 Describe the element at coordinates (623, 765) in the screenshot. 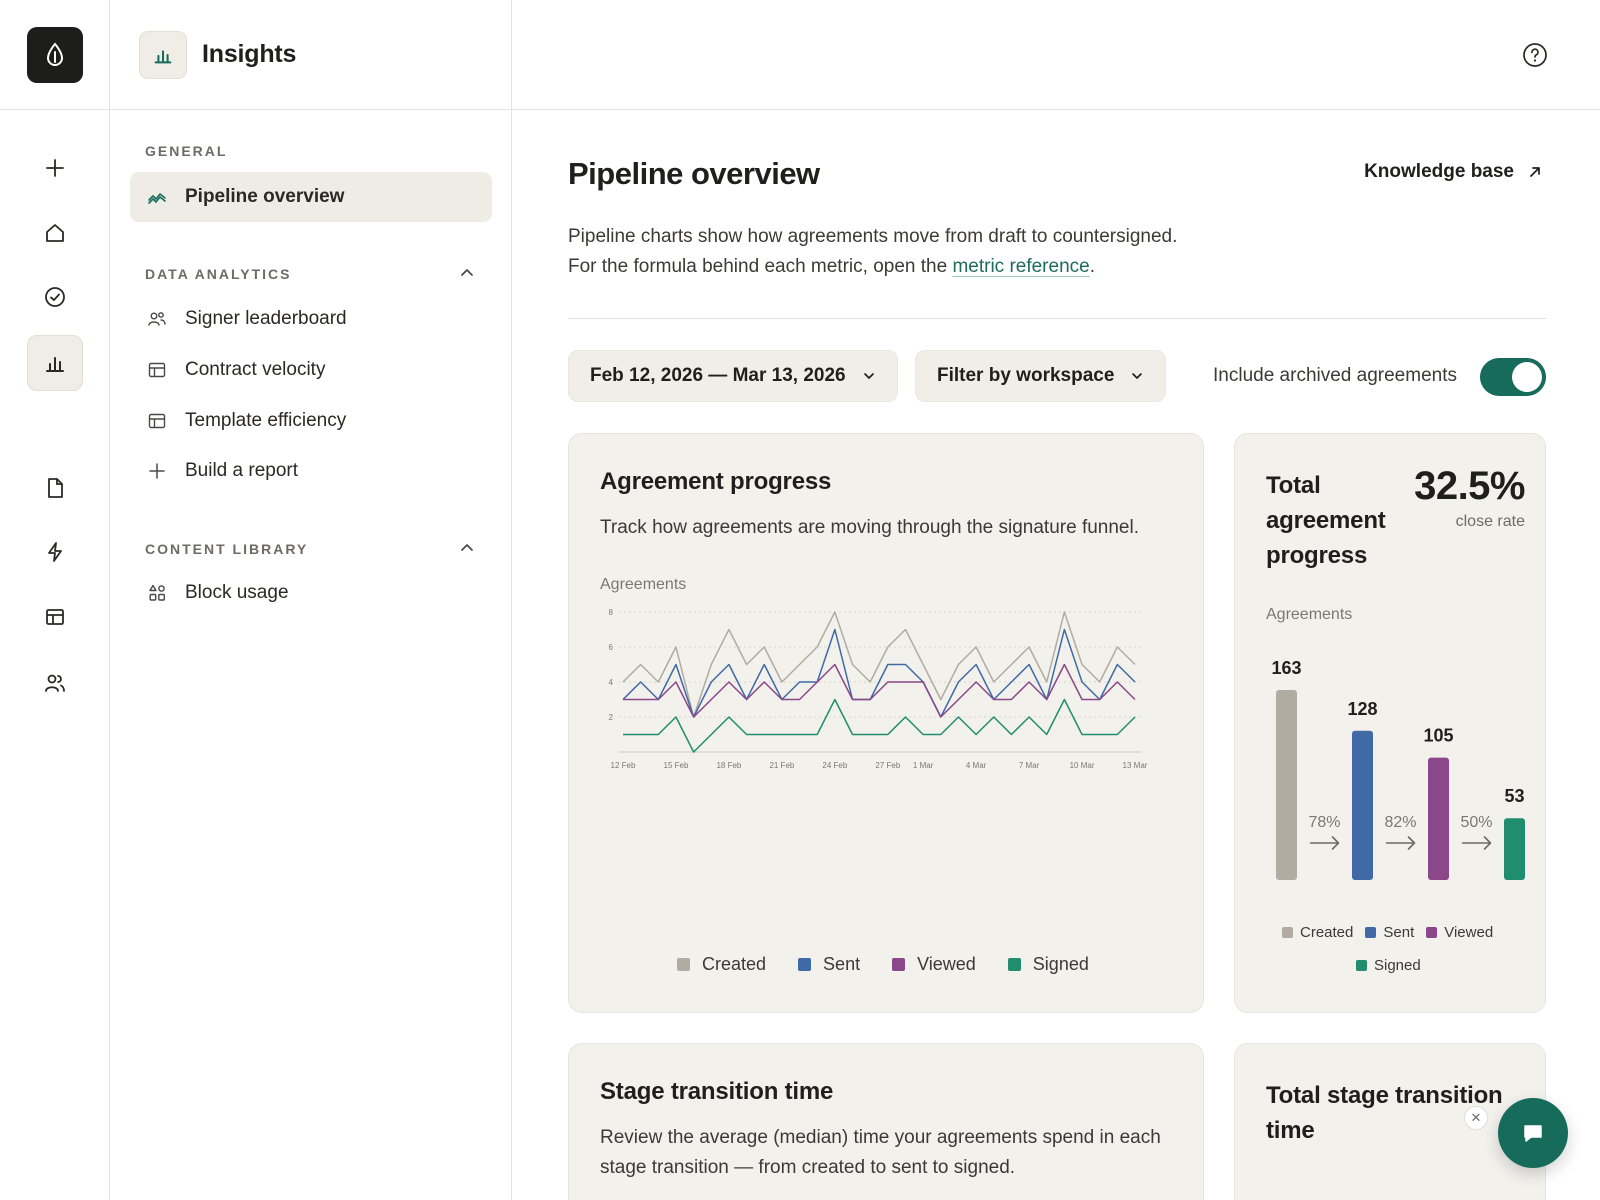

I see `x-tick-label: 12 Feb` at that location.